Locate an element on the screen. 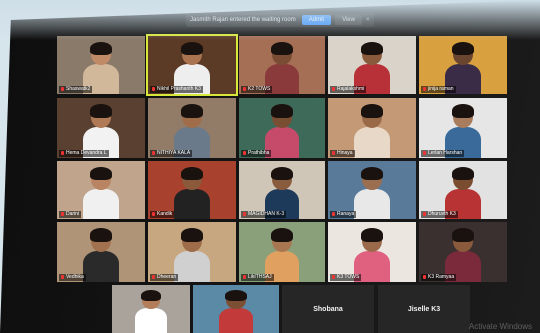  participant-name: K3 Ramyaa is located at coordinates (441, 277).